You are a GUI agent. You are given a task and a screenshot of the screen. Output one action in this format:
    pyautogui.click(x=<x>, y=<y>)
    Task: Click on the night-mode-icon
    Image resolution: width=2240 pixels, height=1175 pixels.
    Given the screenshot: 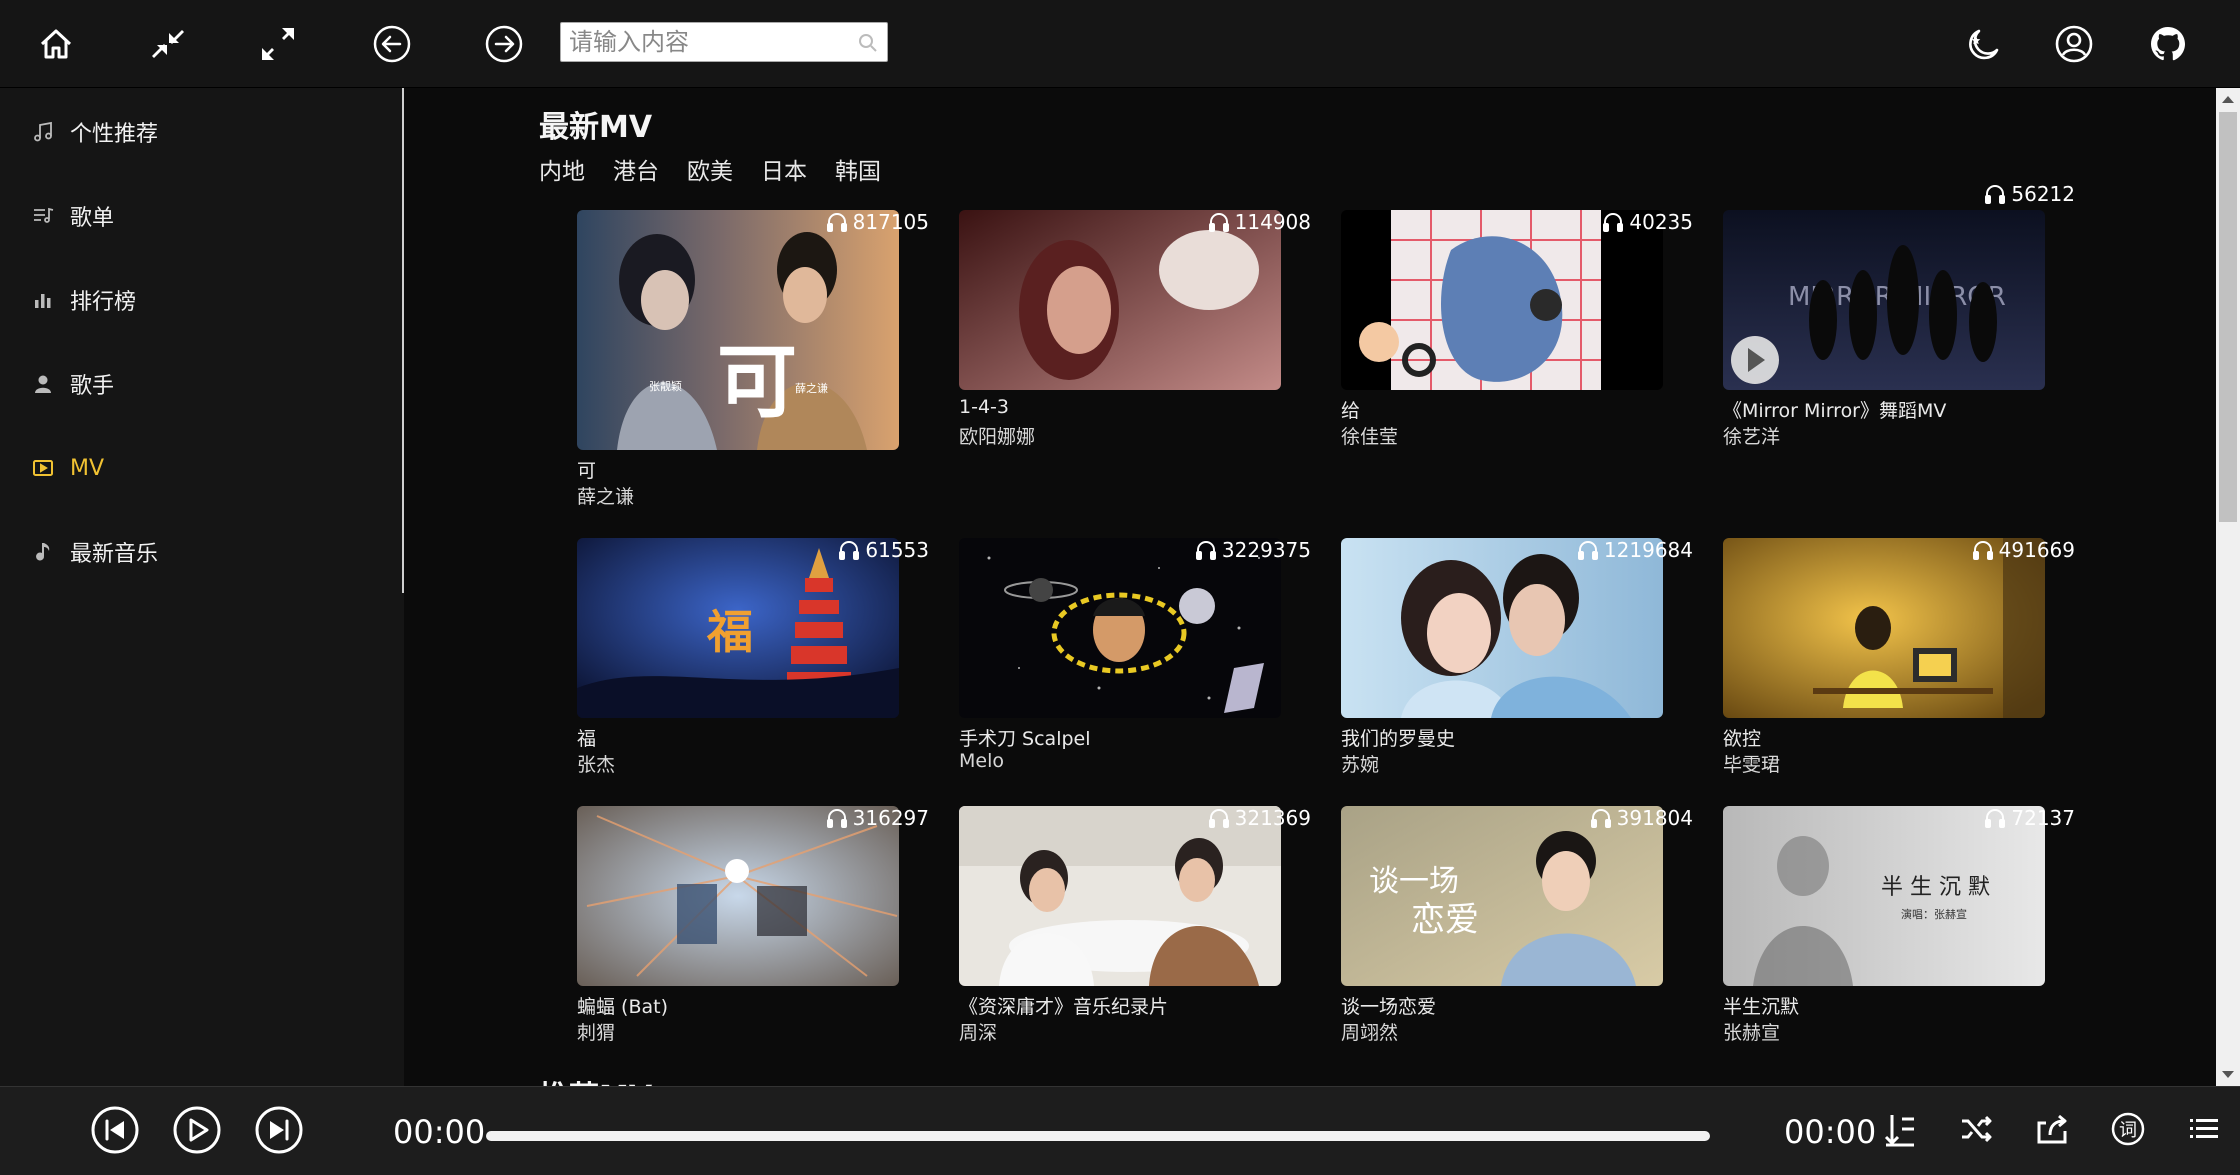 What is the action you would take?
    pyautogui.click(x=1984, y=44)
    